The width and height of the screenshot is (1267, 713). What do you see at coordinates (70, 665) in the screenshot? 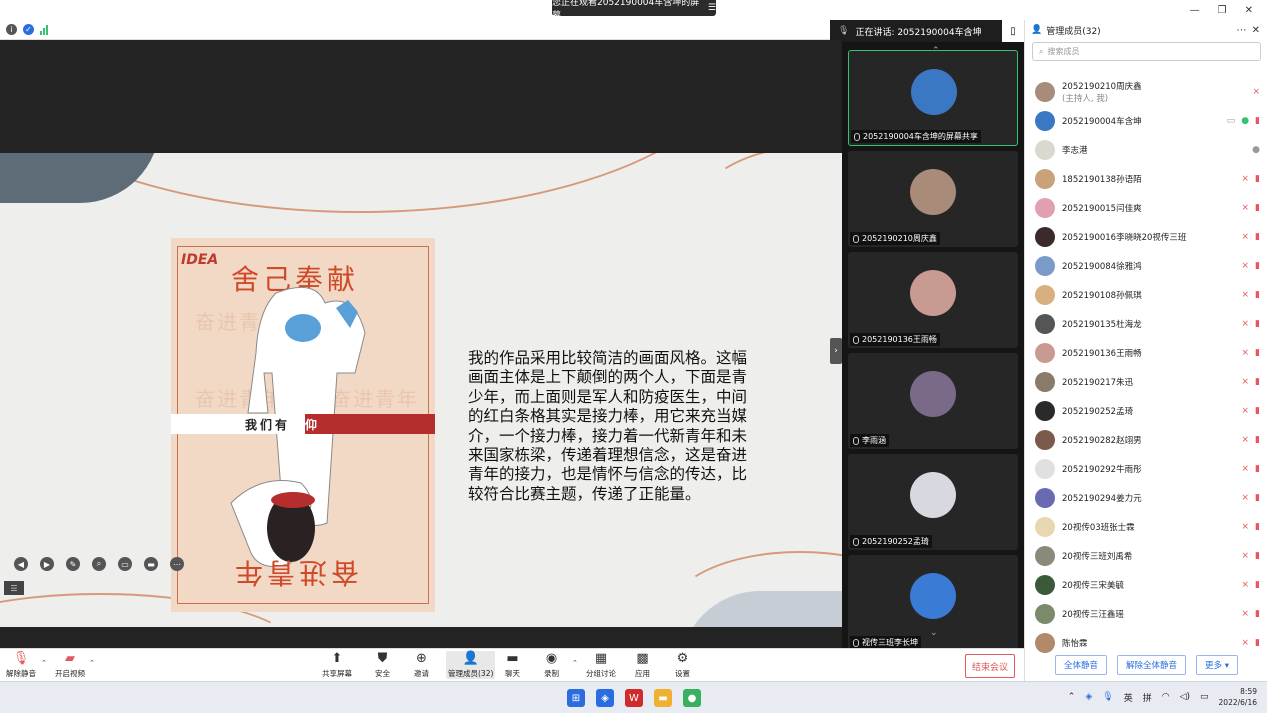
I see `toolbar-camera-off-button: ▰ 开启视频` at bounding box center [70, 665].